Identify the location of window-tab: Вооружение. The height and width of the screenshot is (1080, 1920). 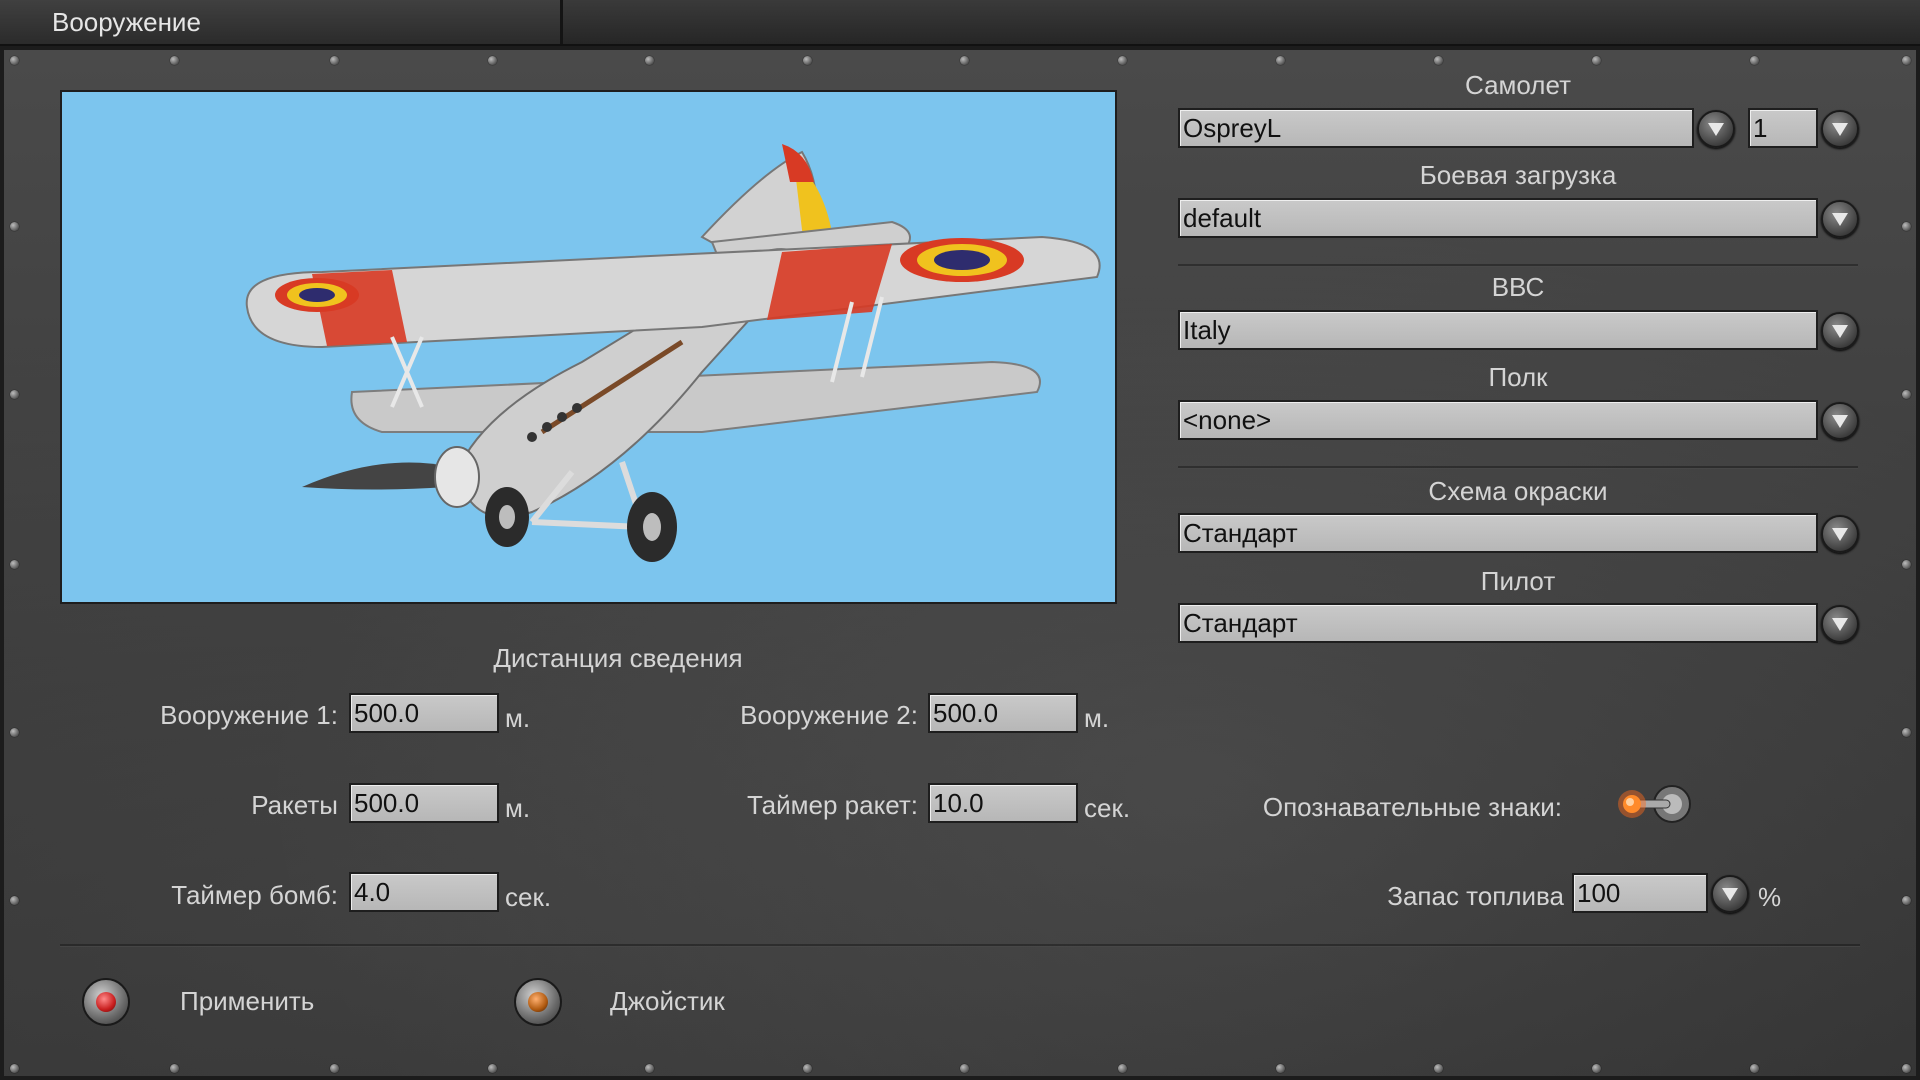
(281, 22).